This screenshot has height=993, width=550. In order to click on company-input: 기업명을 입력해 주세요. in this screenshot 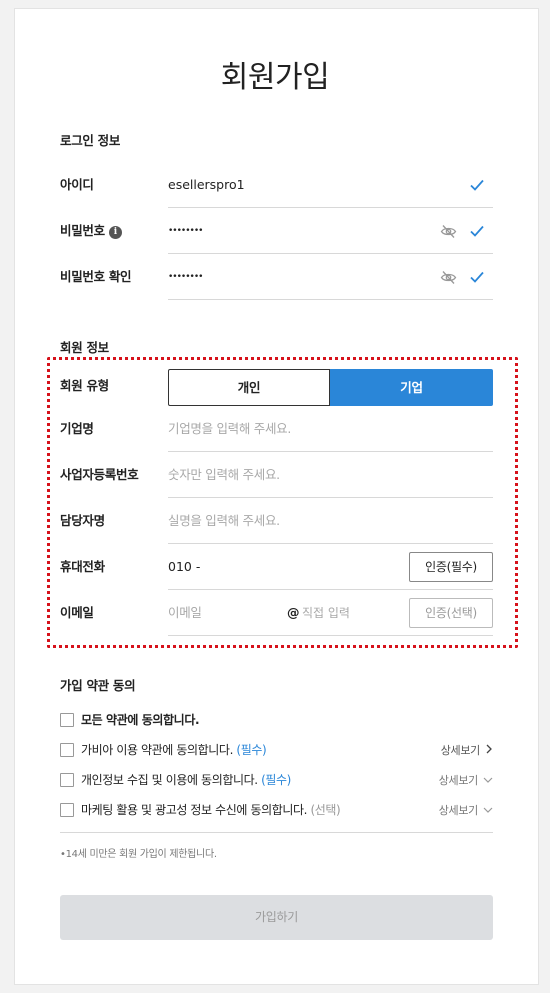, I will do `click(330, 429)`.